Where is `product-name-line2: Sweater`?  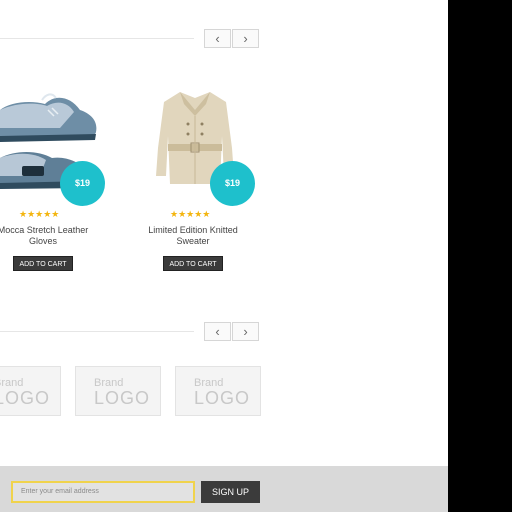 product-name-line2: Sweater is located at coordinates (193, 241).